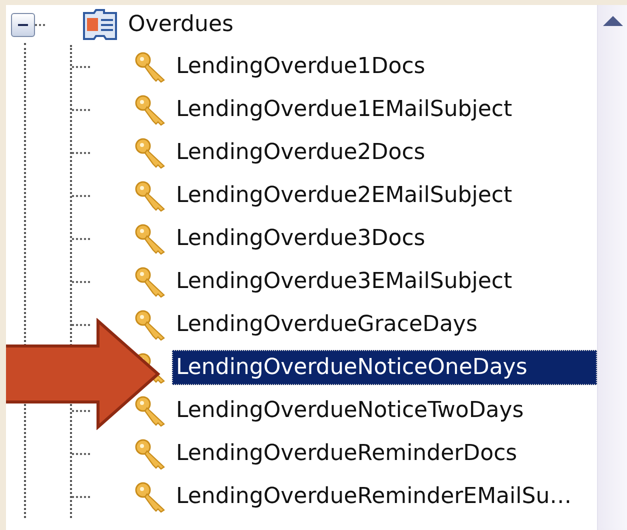 The height and width of the screenshot is (530, 627). What do you see at coordinates (301, 66) in the screenshot?
I see `tree-item: LendingOverdue1Docs` at bounding box center [301, 66].